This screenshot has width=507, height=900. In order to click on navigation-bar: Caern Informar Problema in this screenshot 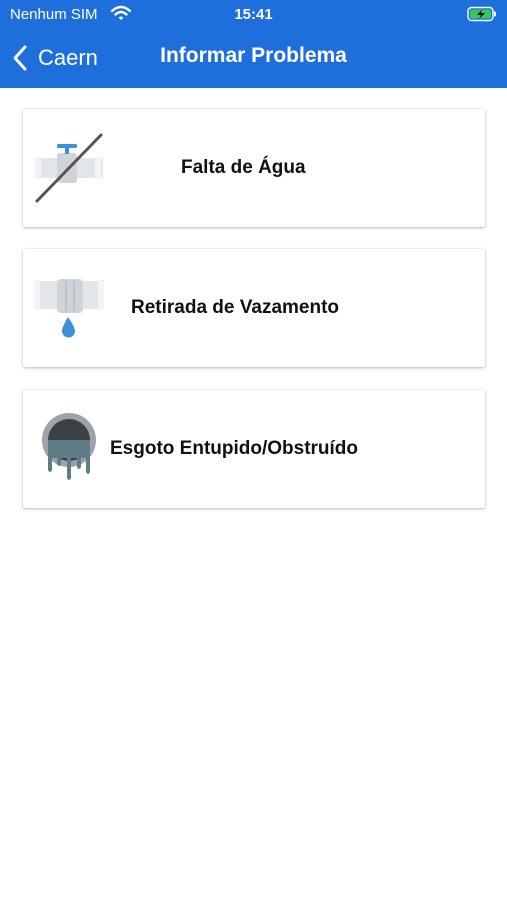, I will do `click(253, 58)`.